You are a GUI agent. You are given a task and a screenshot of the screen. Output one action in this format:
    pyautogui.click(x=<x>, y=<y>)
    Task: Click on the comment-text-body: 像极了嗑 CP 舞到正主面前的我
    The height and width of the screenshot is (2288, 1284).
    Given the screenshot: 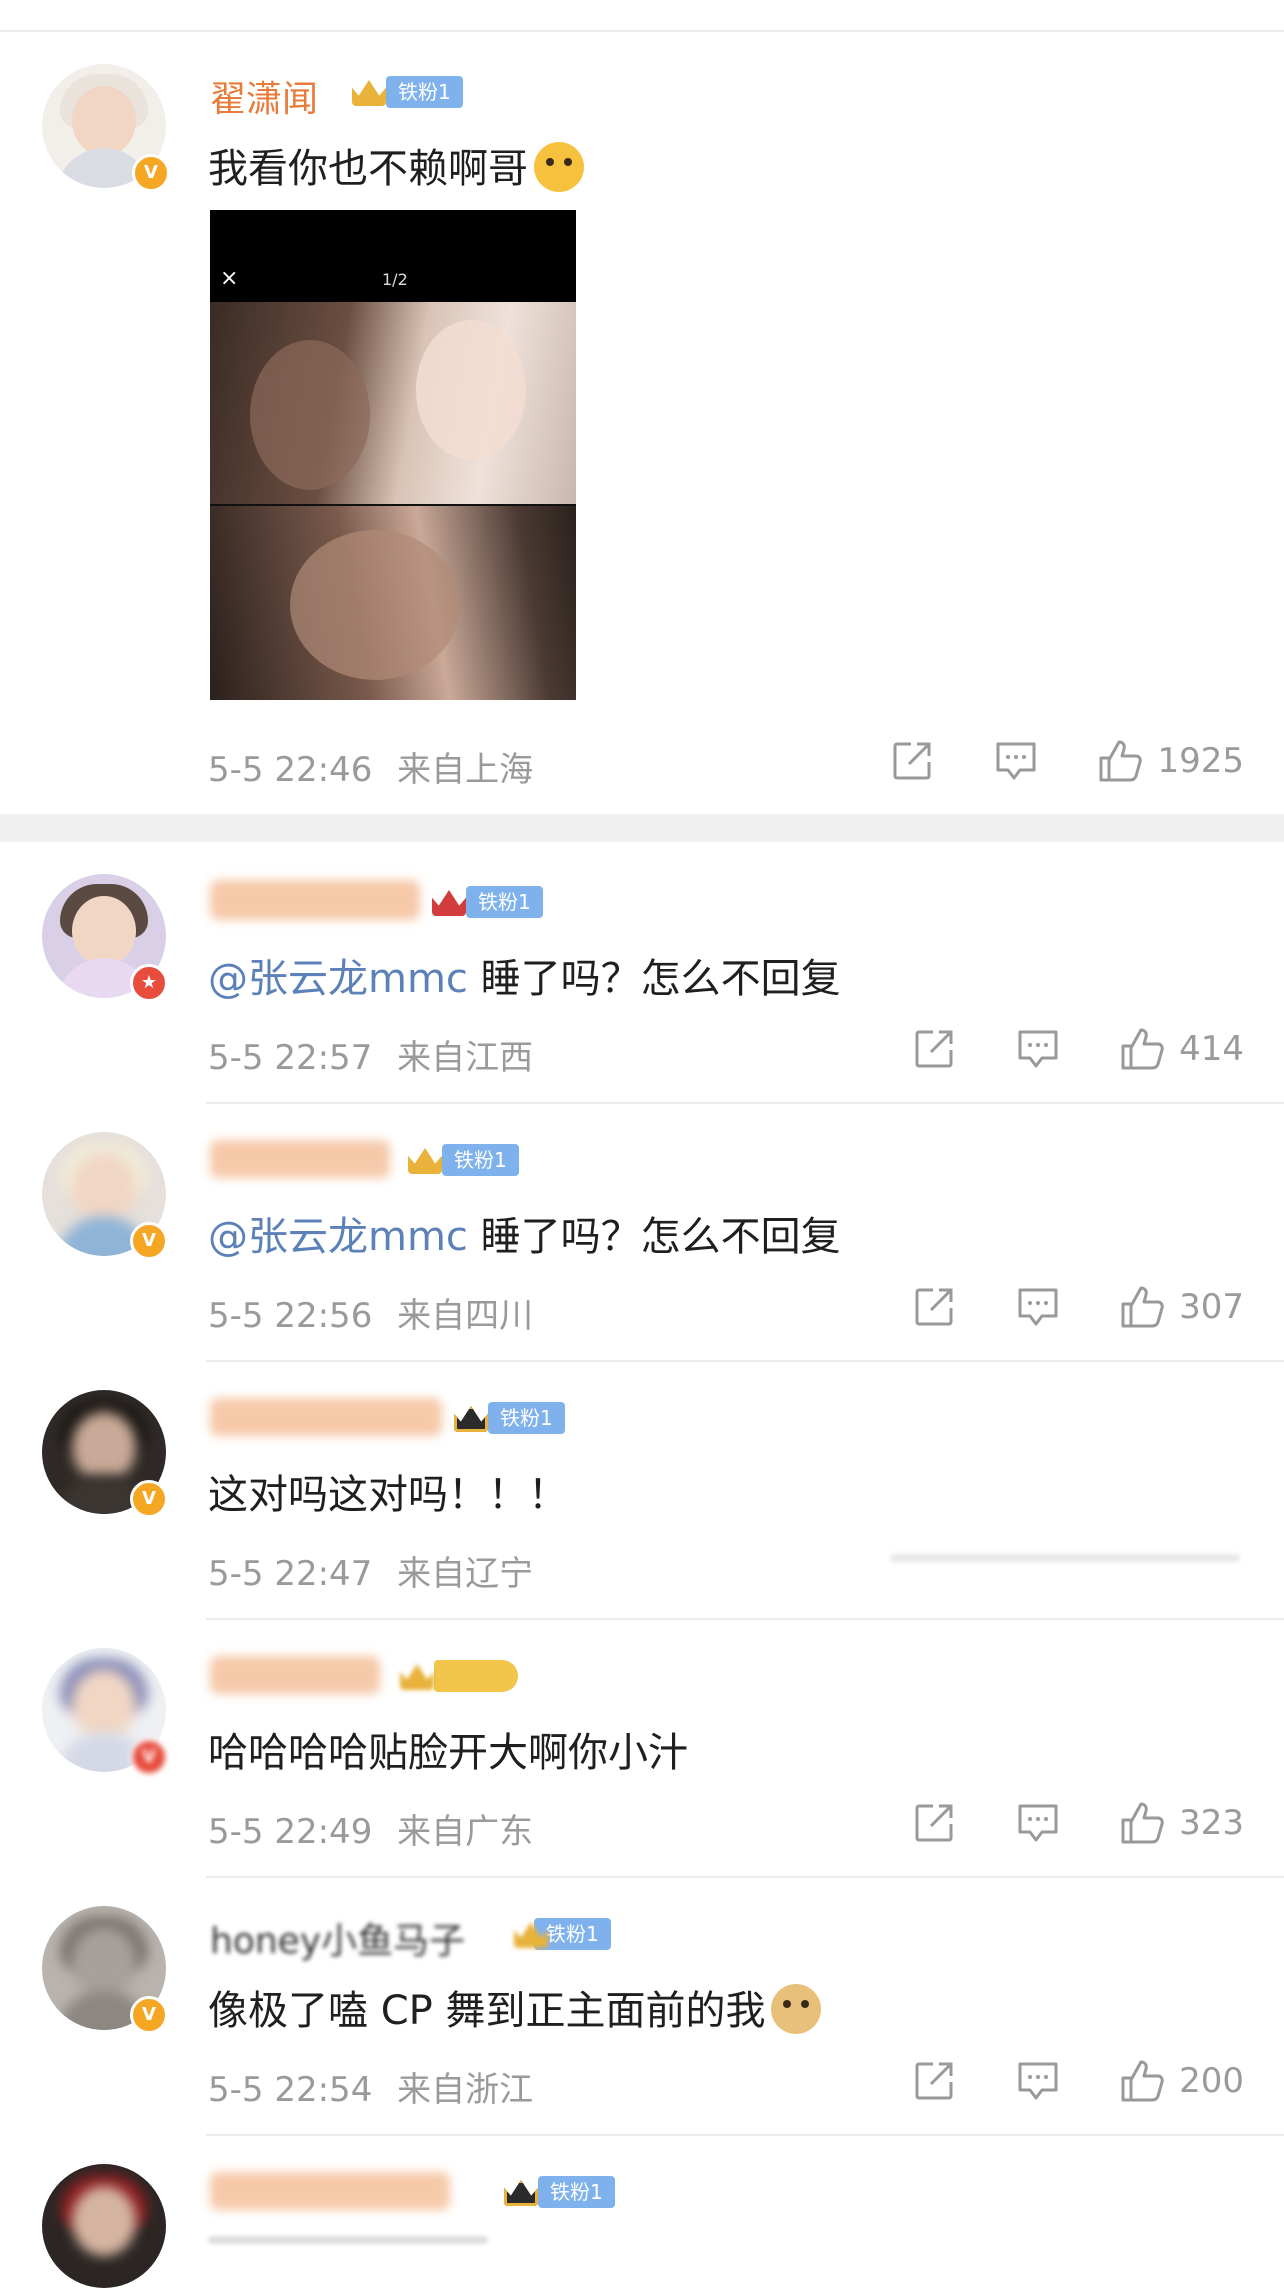 What is the action you would take?
    pyautogui.click(x=487, y=2011)
    